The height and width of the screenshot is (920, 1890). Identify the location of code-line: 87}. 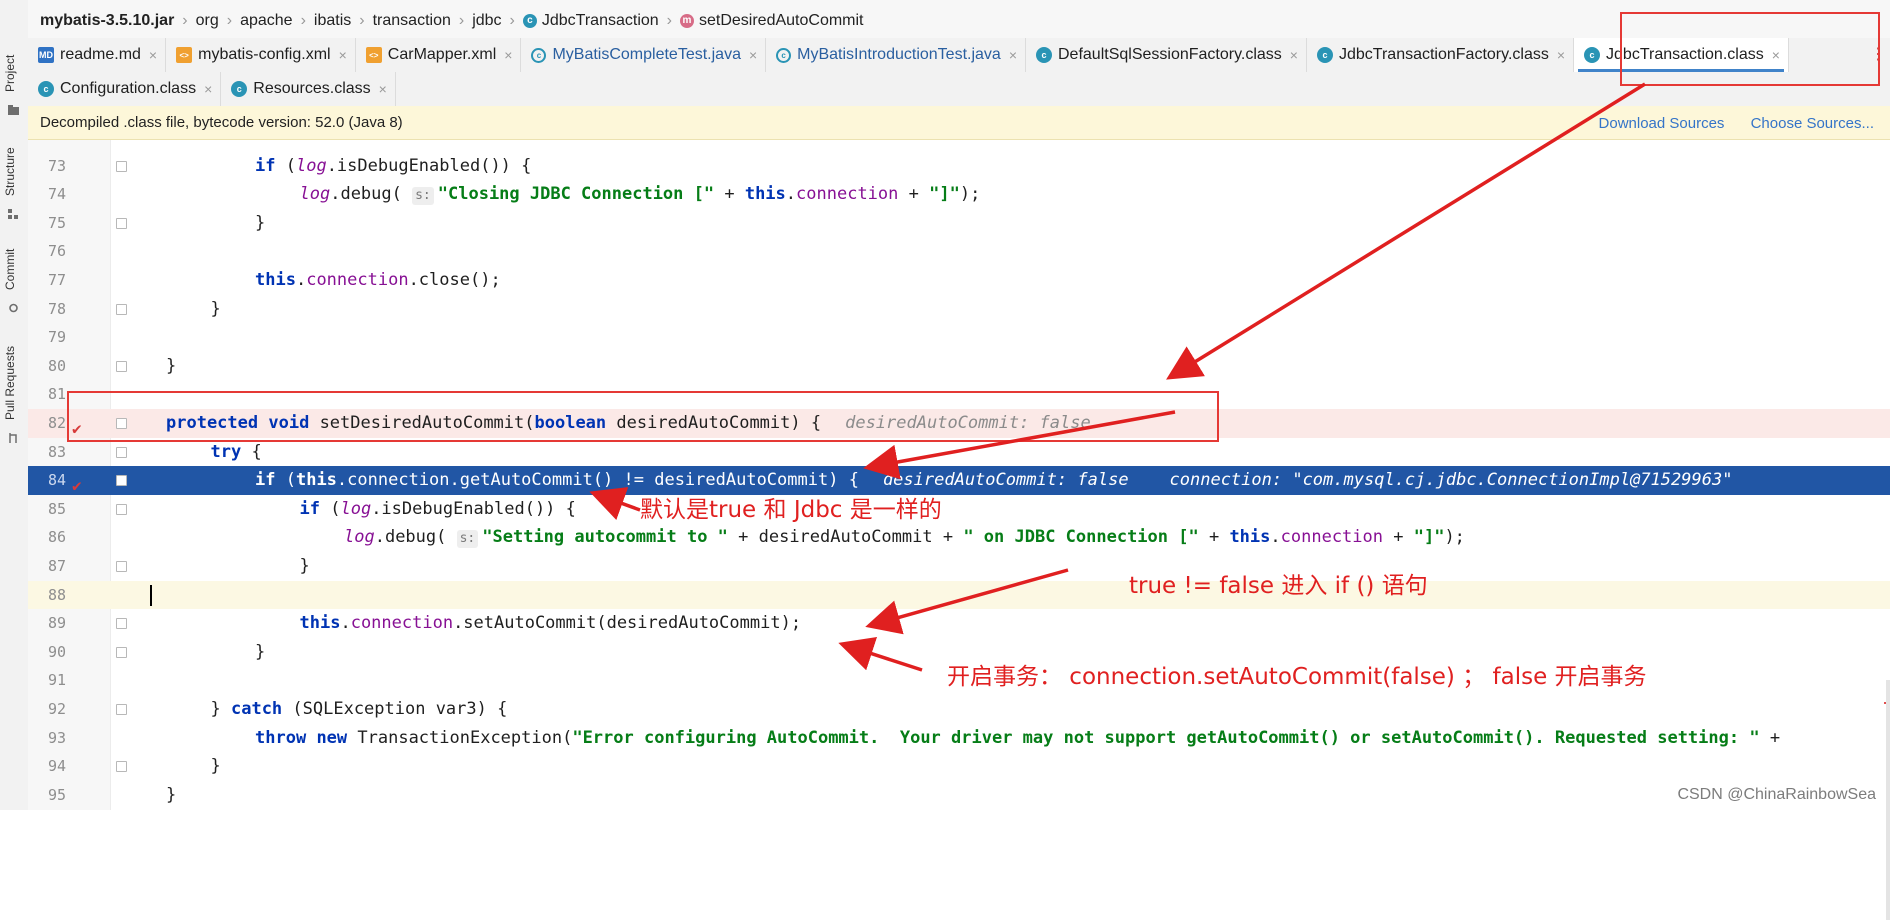
(959, 566).